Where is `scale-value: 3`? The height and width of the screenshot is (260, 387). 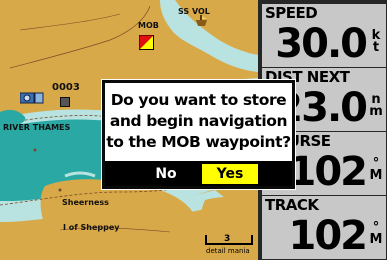
scale-value: 3 is located at coordinates (227, 239).